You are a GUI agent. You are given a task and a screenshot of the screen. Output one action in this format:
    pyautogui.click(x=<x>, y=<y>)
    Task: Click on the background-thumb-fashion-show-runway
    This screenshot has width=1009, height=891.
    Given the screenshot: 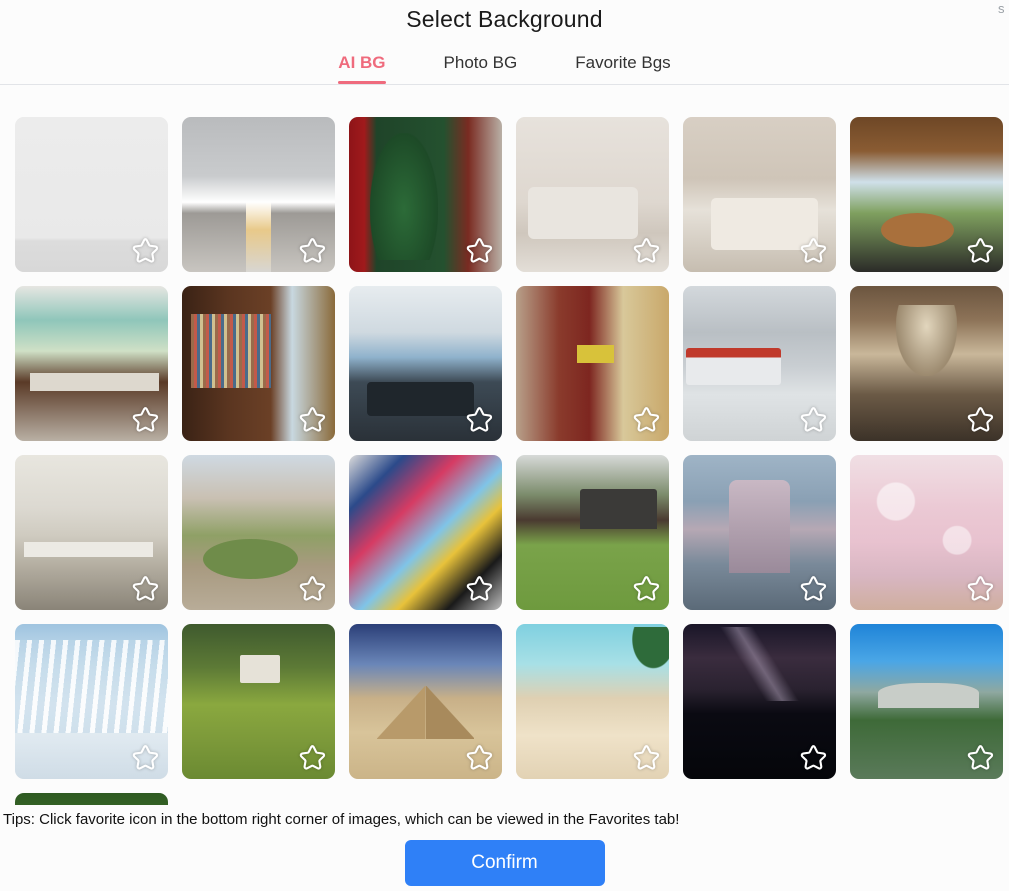 What is the action you would take?
    pyautogui.click(x=258, y=194)
    